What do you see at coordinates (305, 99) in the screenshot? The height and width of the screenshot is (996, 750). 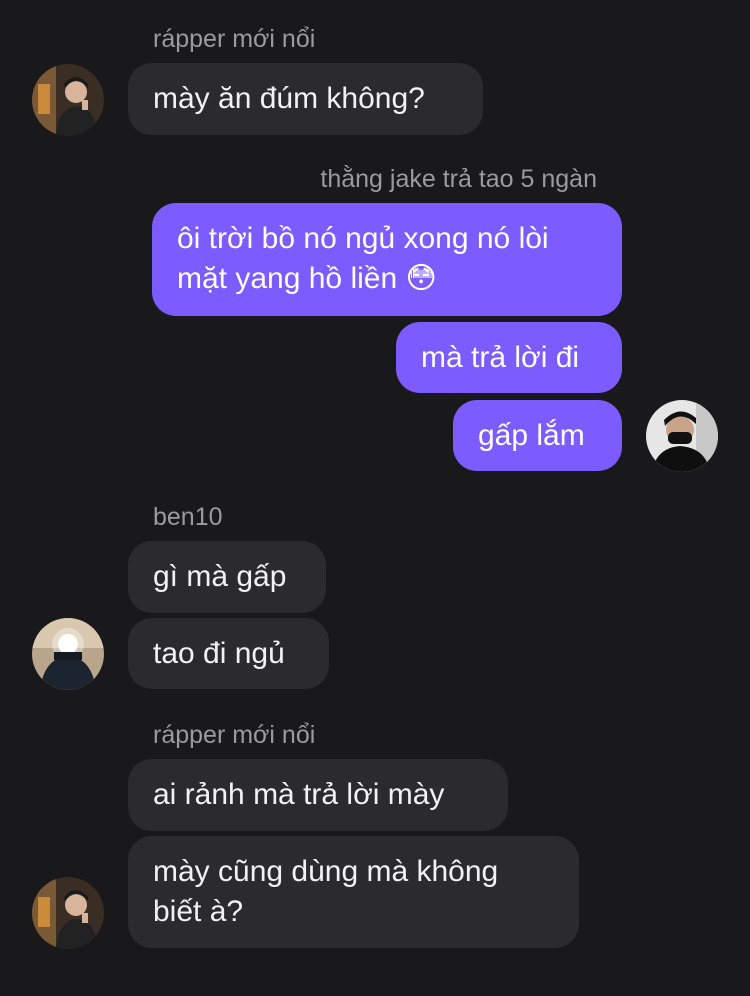 I see `message-bubble: mày ăn đúm không?` at bounding box center [305, 99].